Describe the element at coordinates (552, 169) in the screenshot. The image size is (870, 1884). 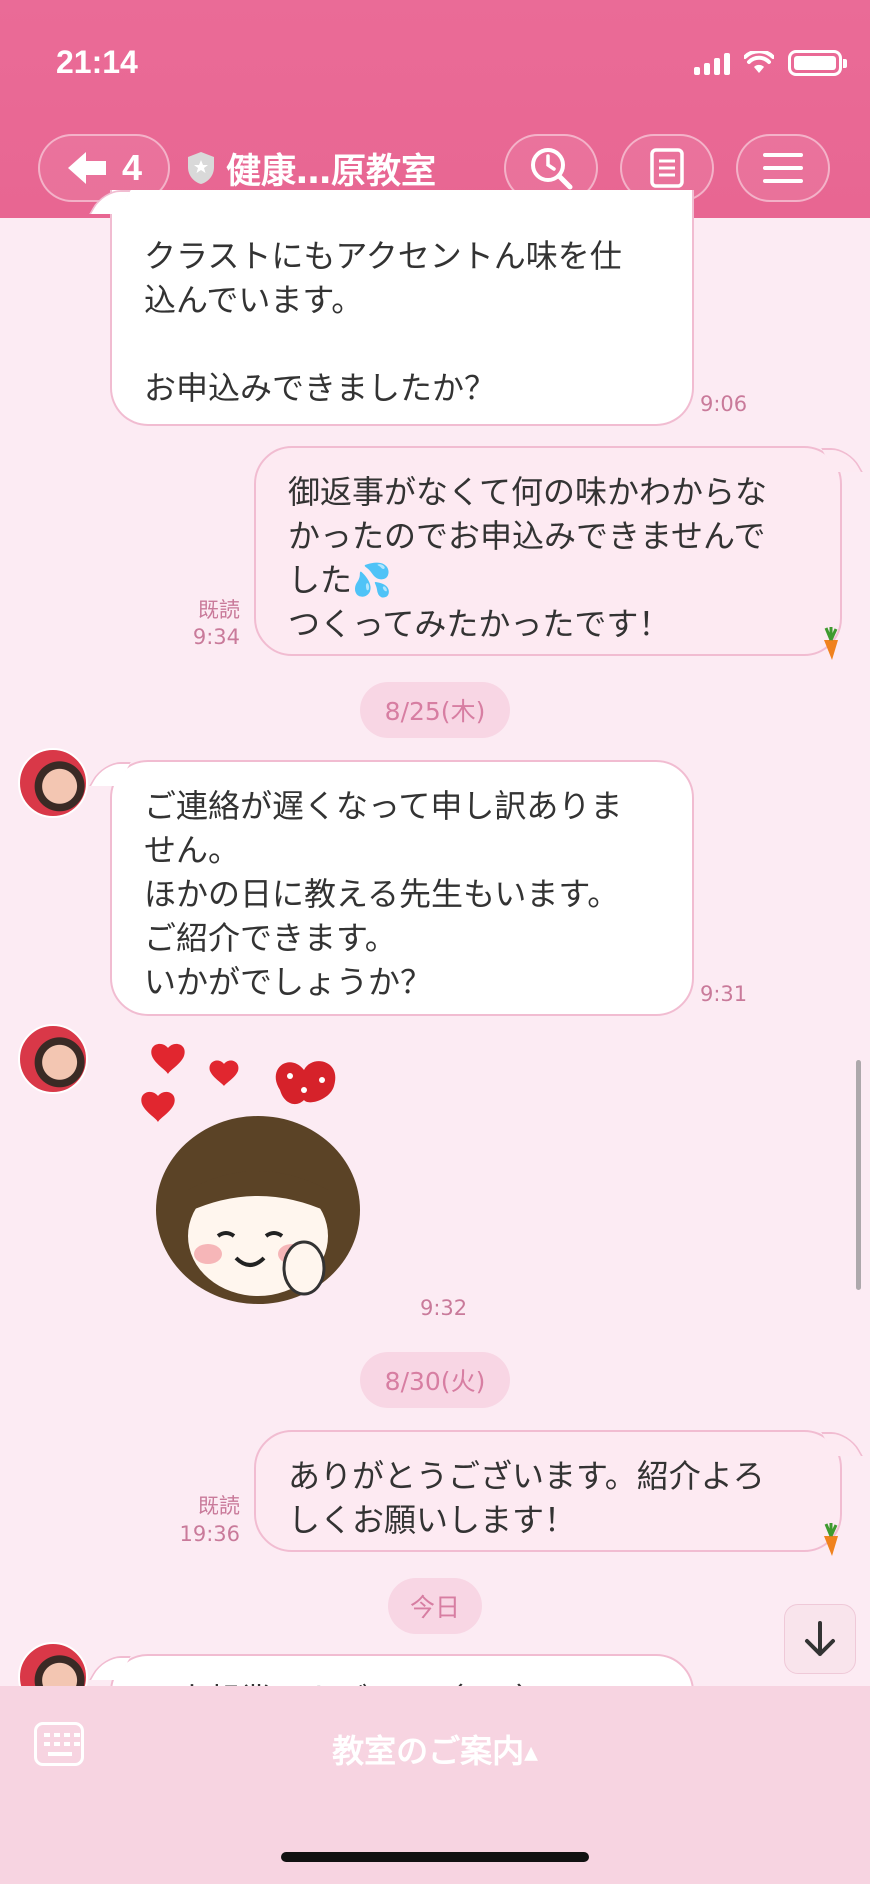
I see `clock-search-icon` at that location.